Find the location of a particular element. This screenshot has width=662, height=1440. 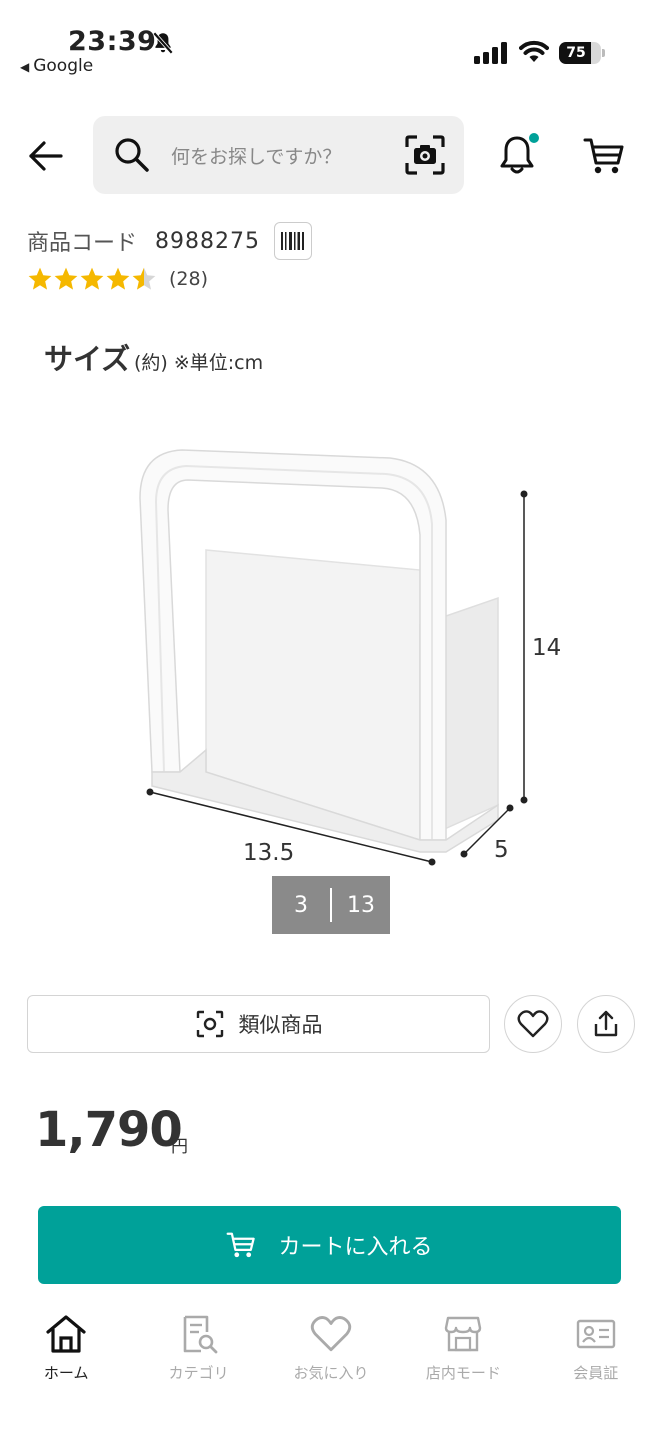

status-bar: 23:39 ◀ Google 75 is located at coordinates (331, 50).